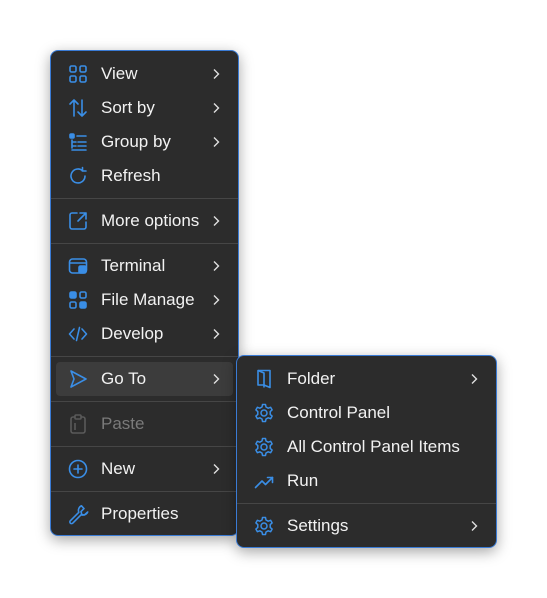  Describe the element at coordinates (78, 334) in the screenshot. I see `code-icon` at that location.